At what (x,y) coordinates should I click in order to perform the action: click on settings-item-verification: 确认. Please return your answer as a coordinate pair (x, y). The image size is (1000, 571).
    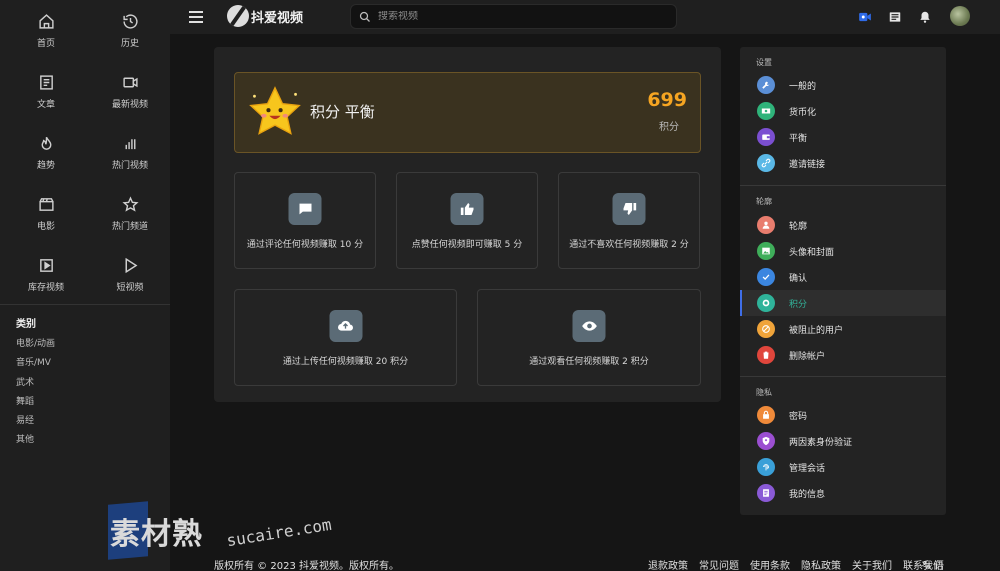
    Looking at the image, I should click on (843, 277).